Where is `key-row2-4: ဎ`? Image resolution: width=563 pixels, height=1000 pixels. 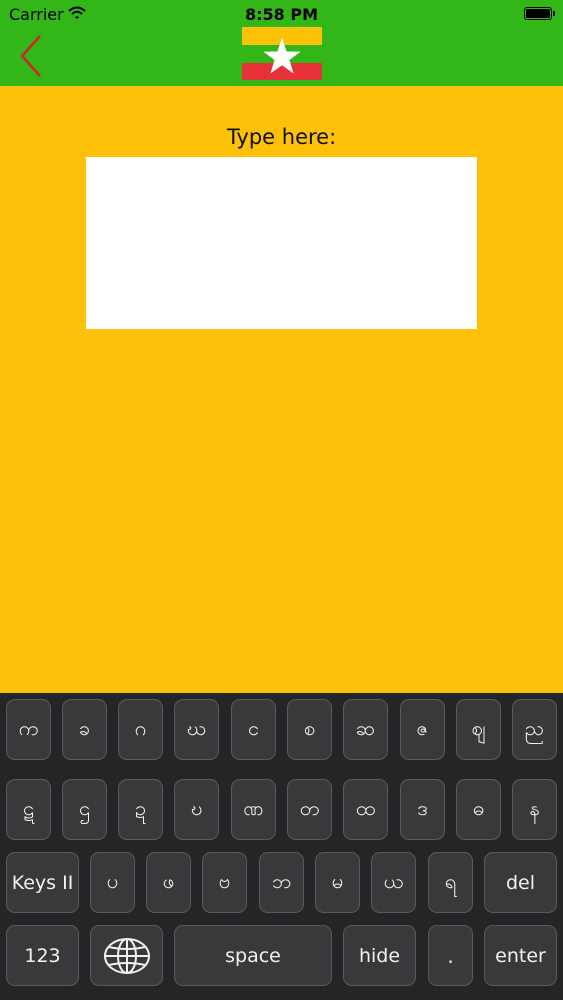 key-row2-4: ဎ is located at coordinates (196, 809).